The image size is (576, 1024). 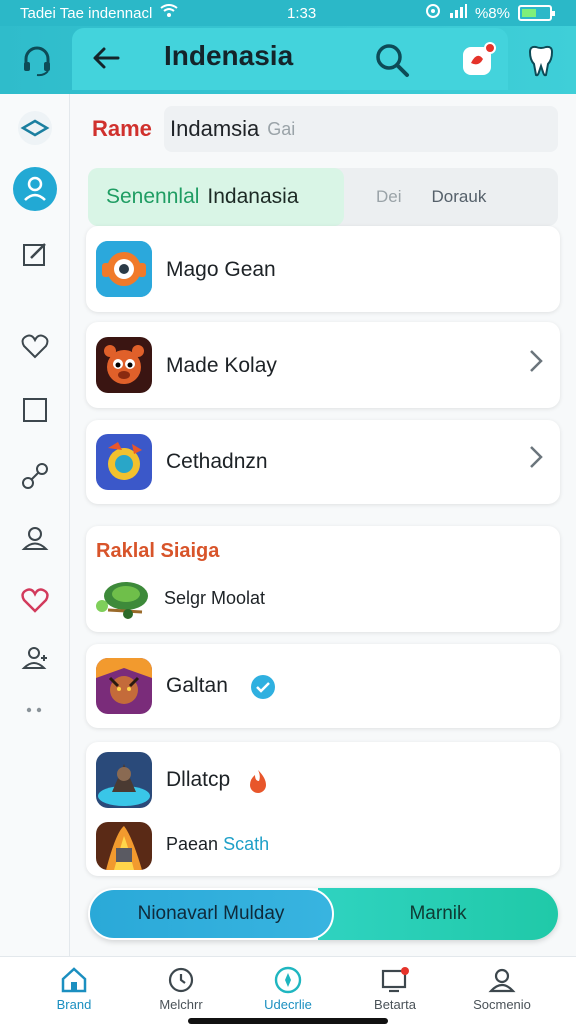 I want to click on list-group: Dllatcp Paean Scath, so click(x=323, y=809).